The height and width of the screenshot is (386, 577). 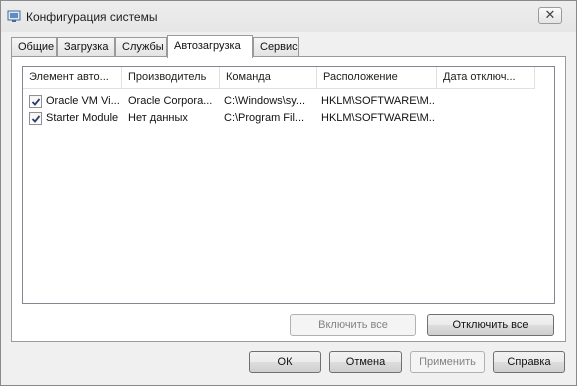 What do you see at coordinates (86, 47) in the screenshot?
I see `tab-boot: Загрузка` at bounding box center [86, 47].